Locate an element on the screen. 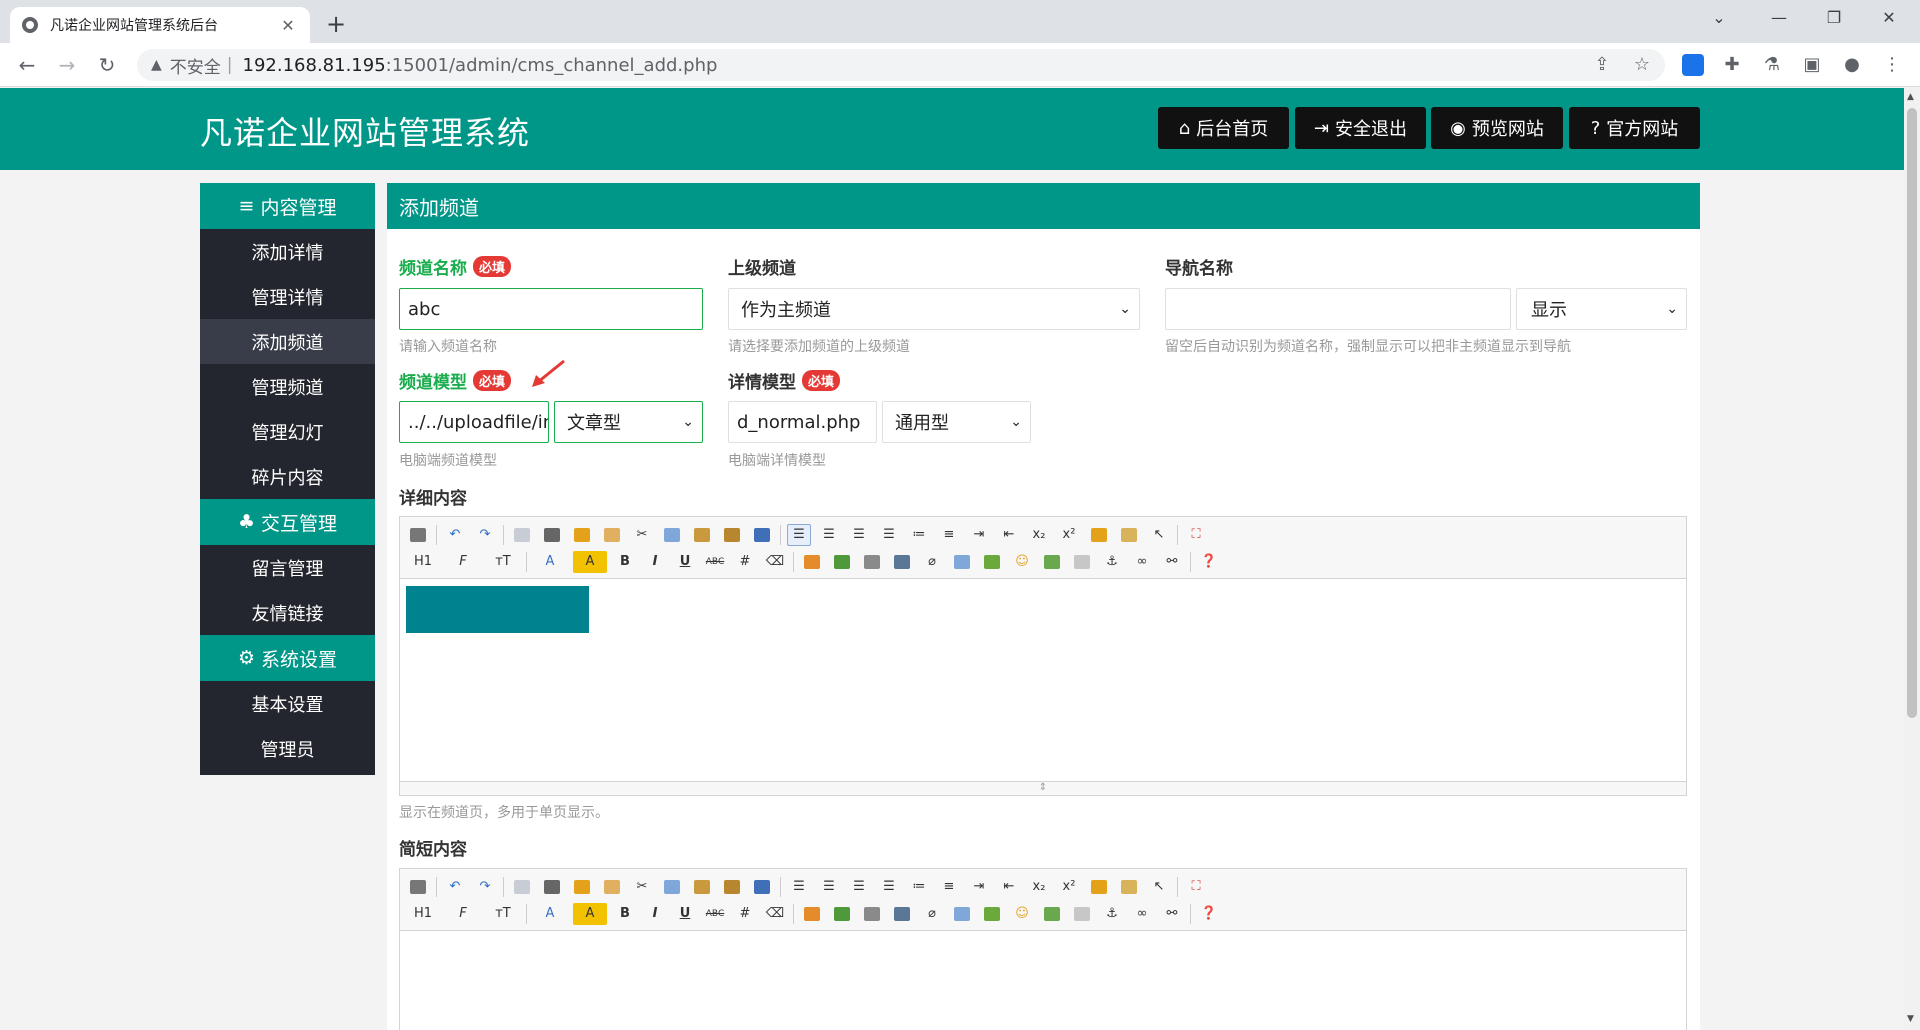 This screenshot has height=1030, width=1920. sidebar-item-manage-detail: 管理详情 is located at coordinates (287, 296).